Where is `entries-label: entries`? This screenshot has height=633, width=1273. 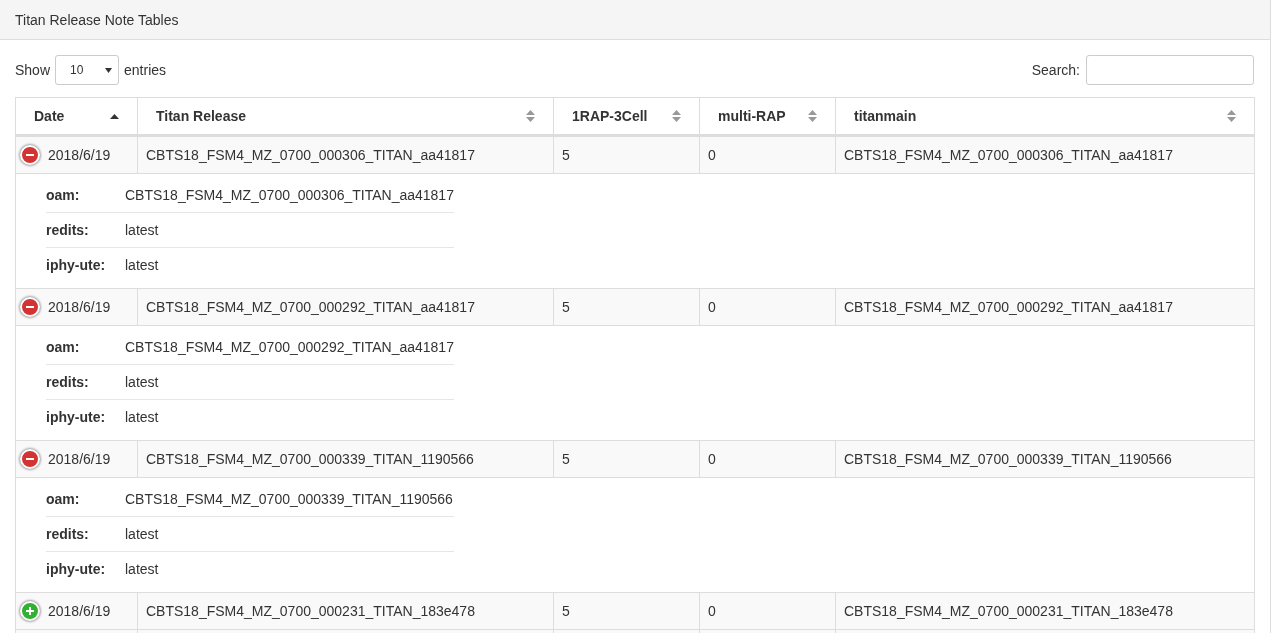 entries-label: entries is located at coordinates (145, 70).